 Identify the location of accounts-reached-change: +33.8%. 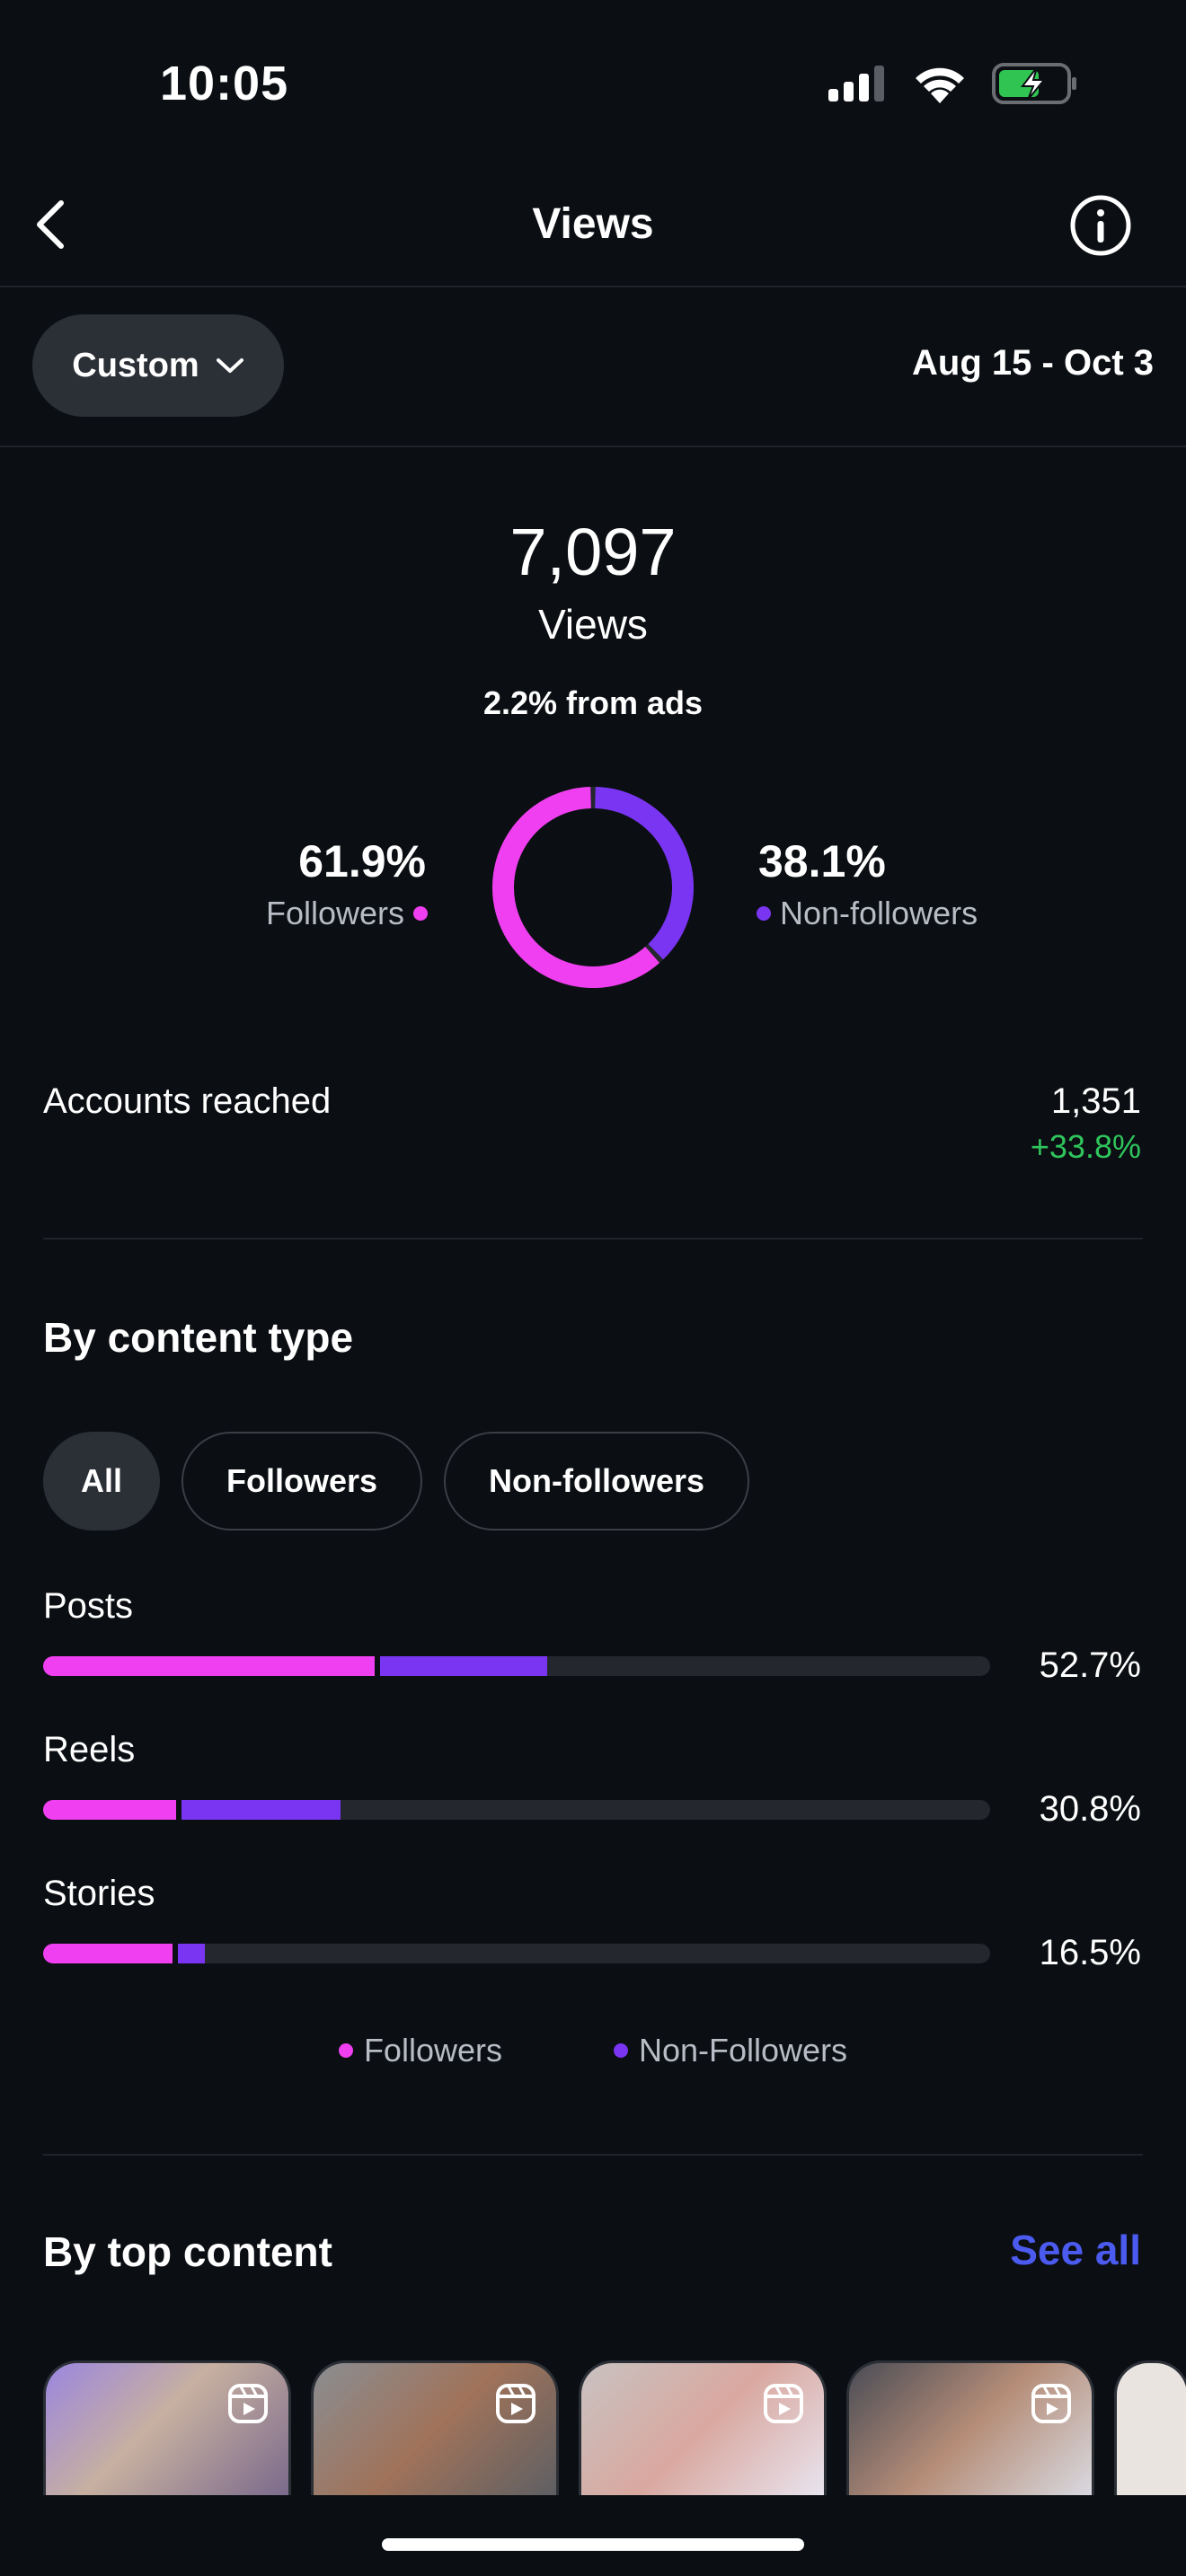
(1085, 1146).